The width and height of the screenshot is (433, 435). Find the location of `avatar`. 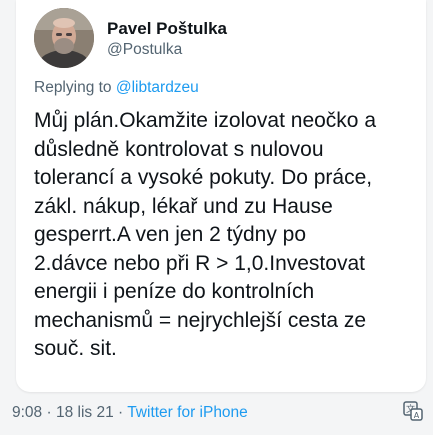

avatar is located at coordinates (64, 38).